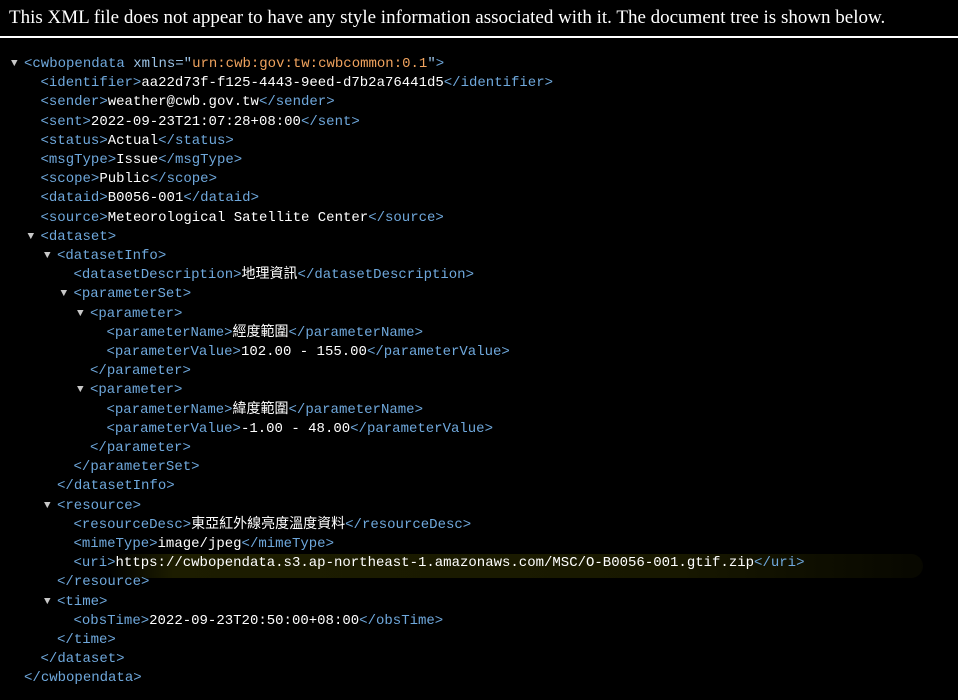 This screenshot has height=700, width=958. I want to click on xml-line-scope: <scope>Public</scope>, so click(129, 179).